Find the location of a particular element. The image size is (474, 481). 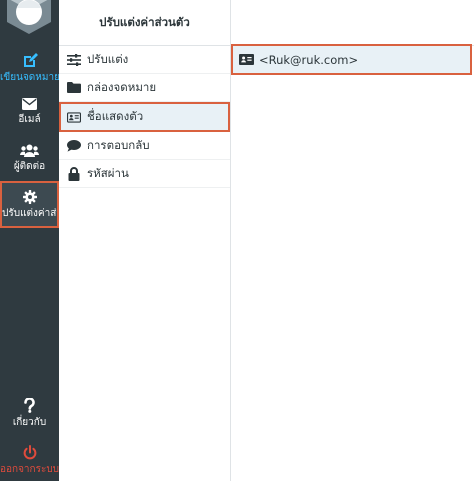

comment-icon is located at coordinates (74, 146).